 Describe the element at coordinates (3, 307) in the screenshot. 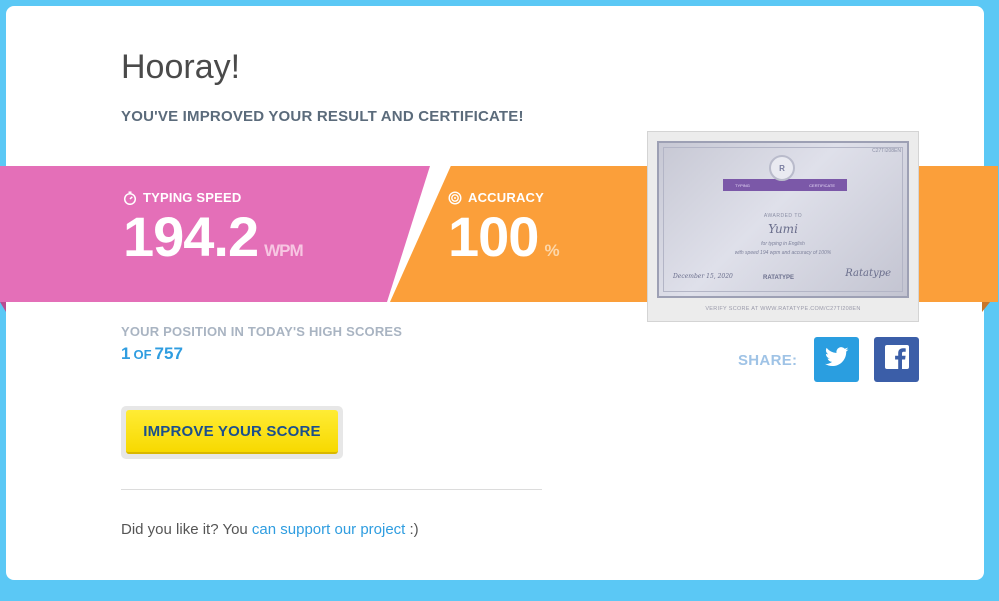

I see `ribbon-tail-left` at that location.